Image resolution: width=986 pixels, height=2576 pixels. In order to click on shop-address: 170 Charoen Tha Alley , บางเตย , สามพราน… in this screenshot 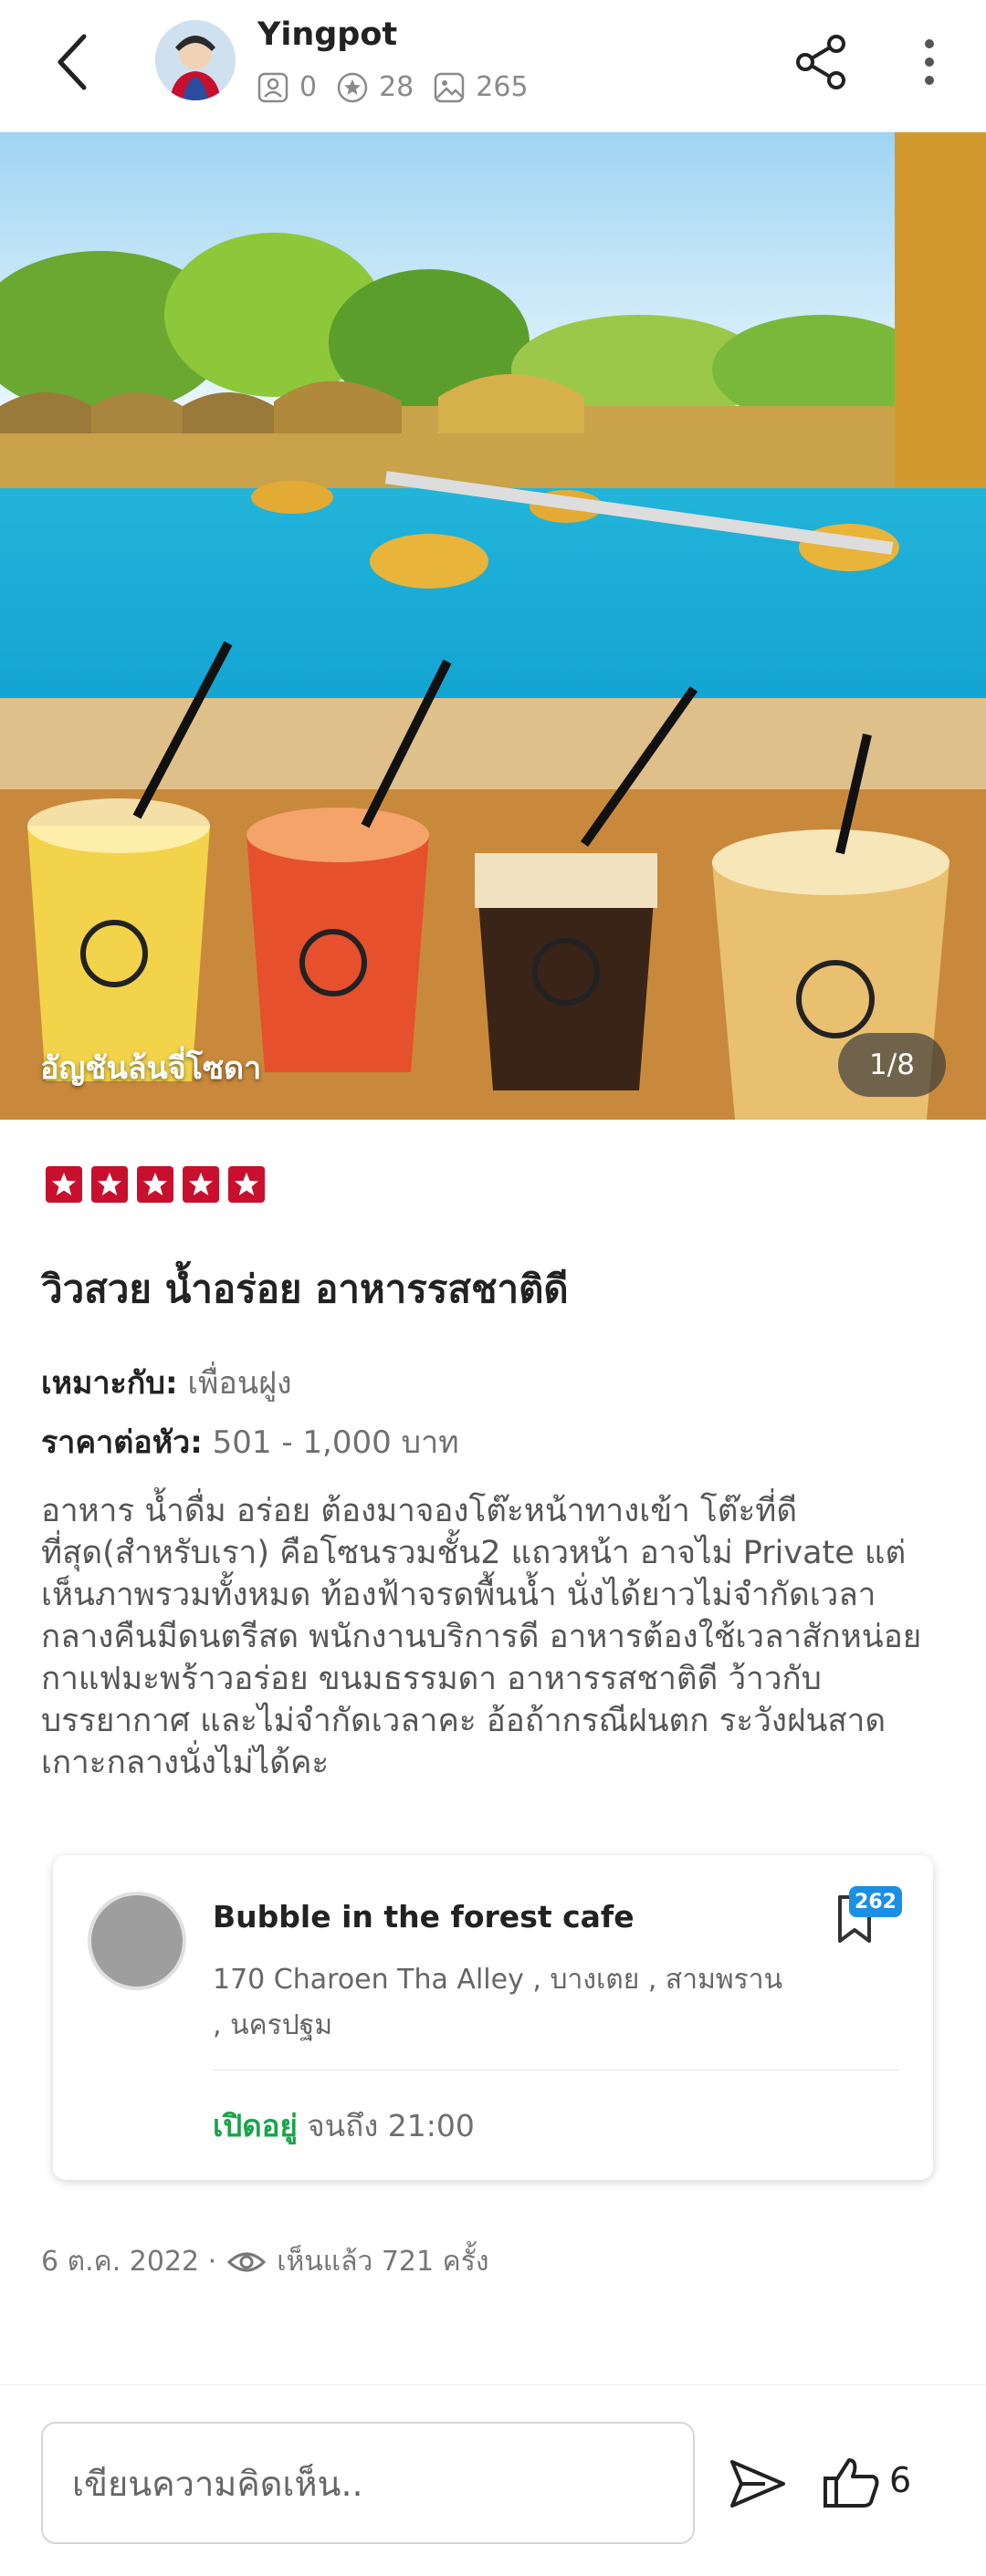, I will do `click(498, 2002)`.